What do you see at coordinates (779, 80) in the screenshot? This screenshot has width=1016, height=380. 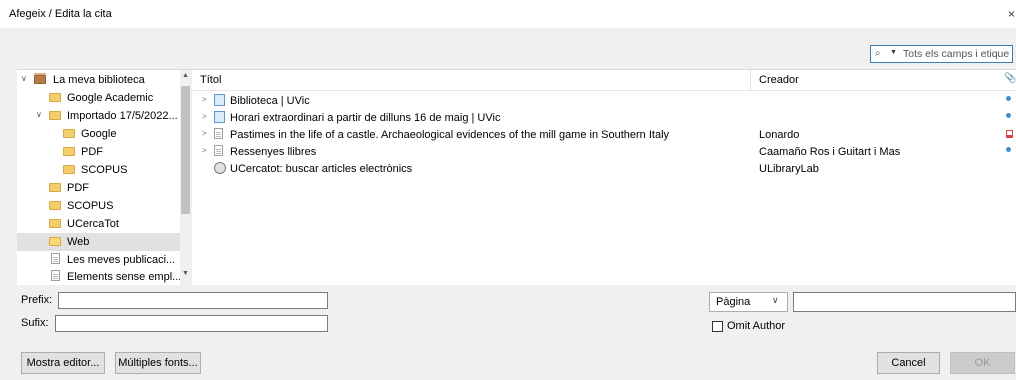 I see `column-header-creator: Creador` at bounding box center [779, 80].